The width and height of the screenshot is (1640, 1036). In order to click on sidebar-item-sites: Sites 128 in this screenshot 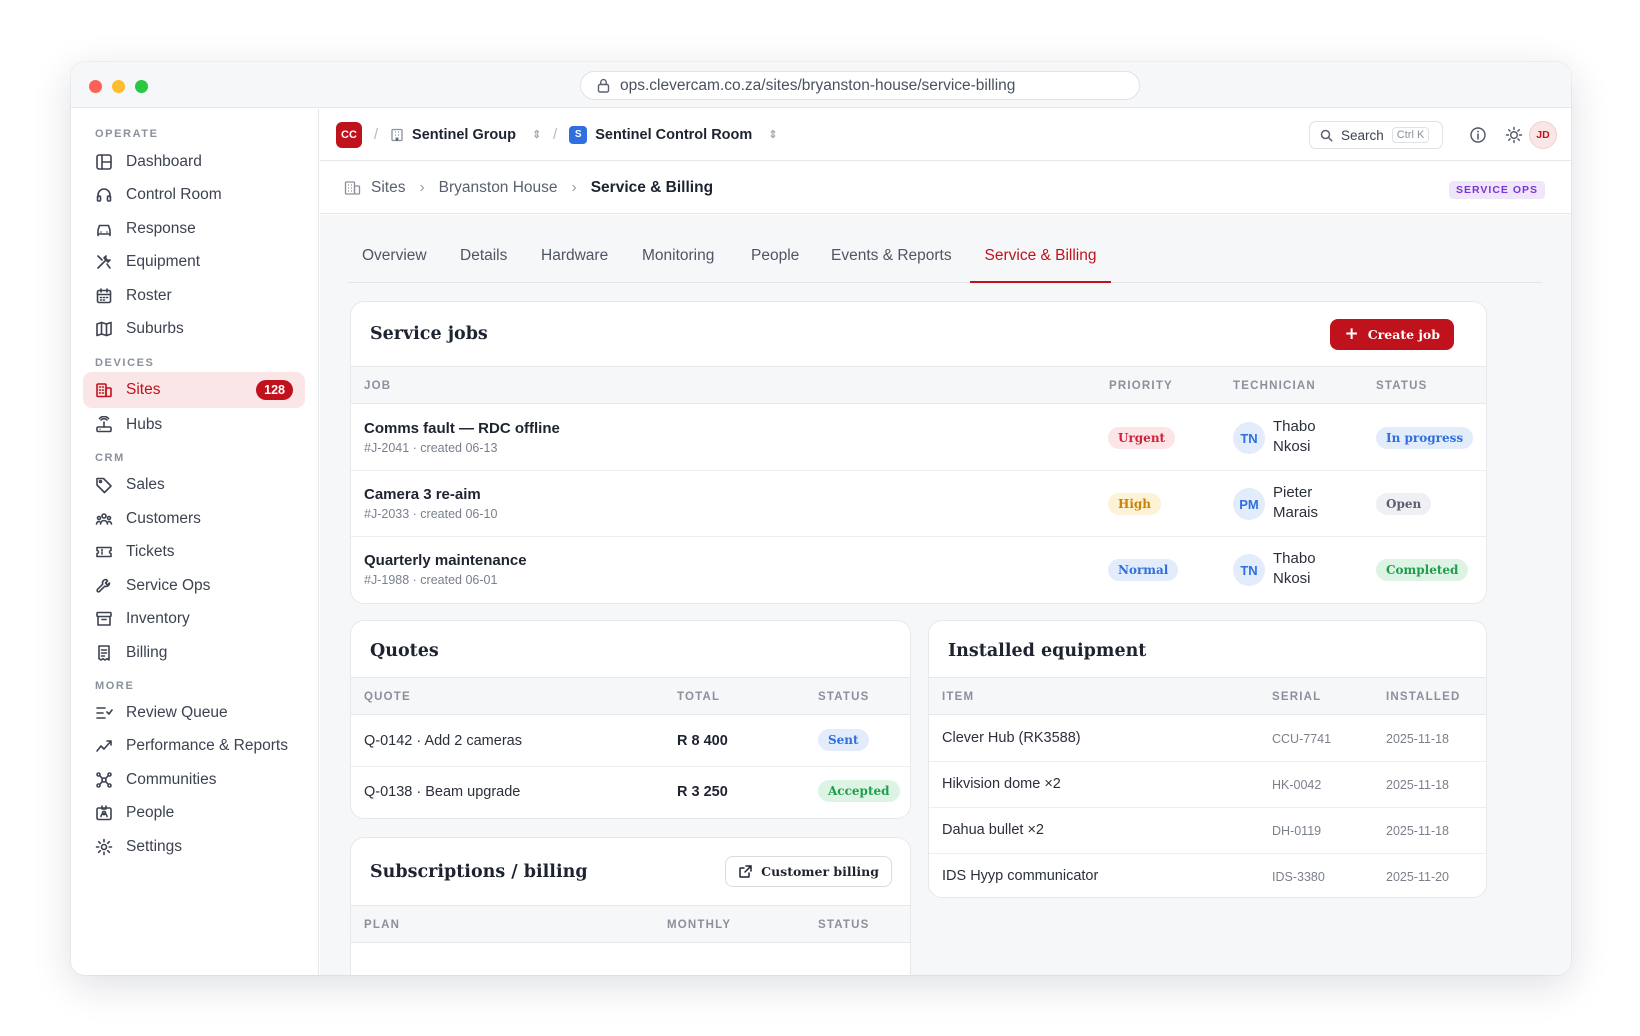, I will do `click(194, 390)`.